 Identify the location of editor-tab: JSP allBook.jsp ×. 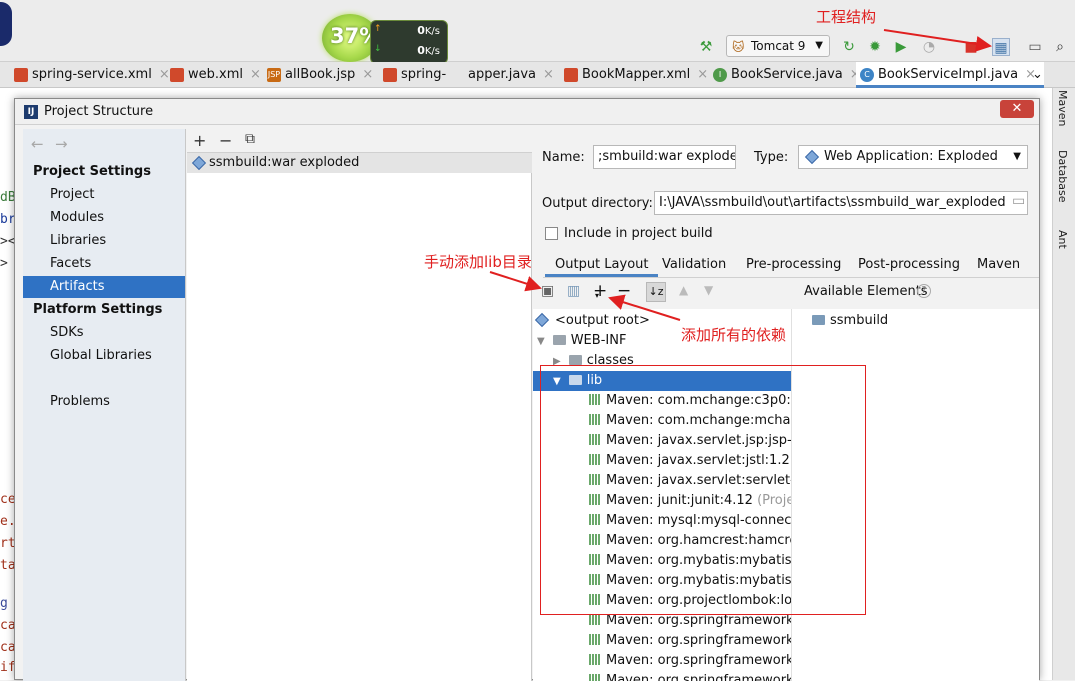
(318, 75).